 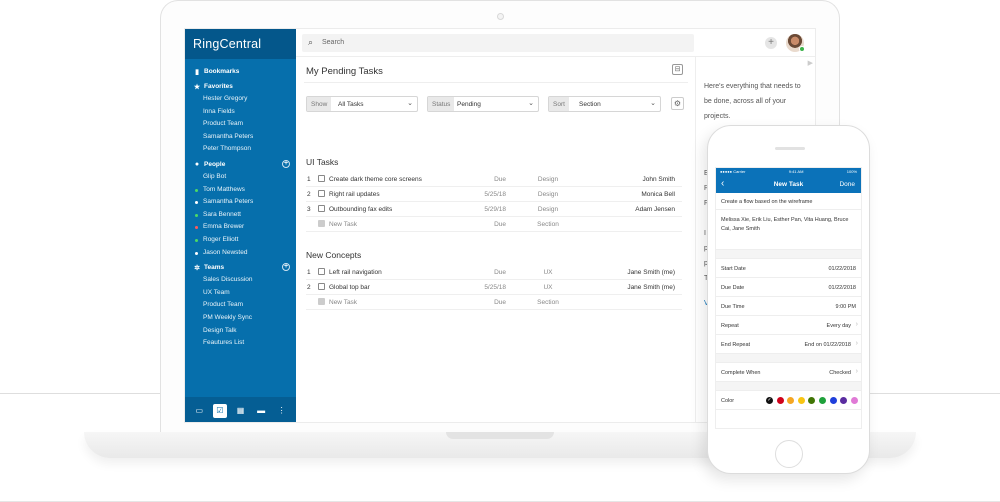 I want to click on task-due: 5/25/18, so click(x=495, y=194).